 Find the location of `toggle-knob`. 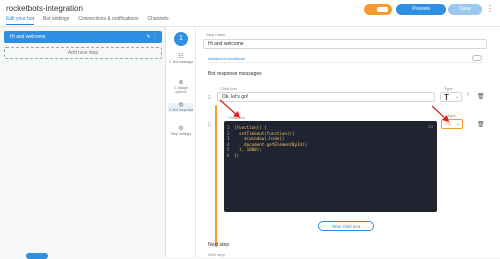

toggle-knob is located at coordinates (382, 9).